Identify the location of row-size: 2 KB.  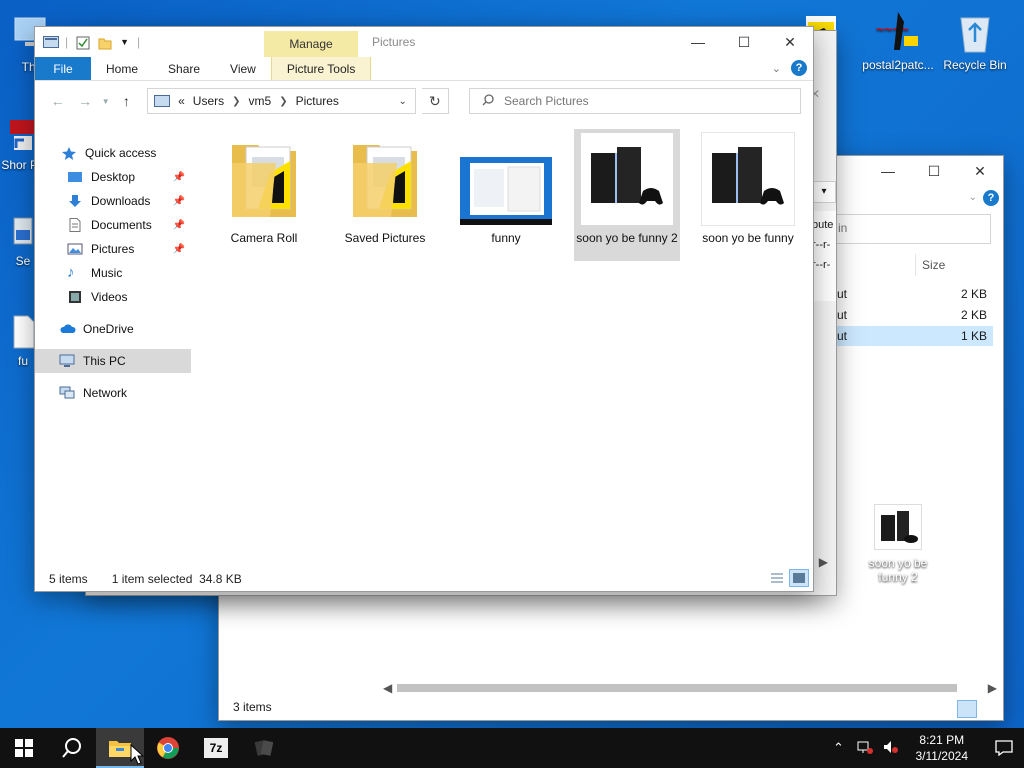
(973, 294).